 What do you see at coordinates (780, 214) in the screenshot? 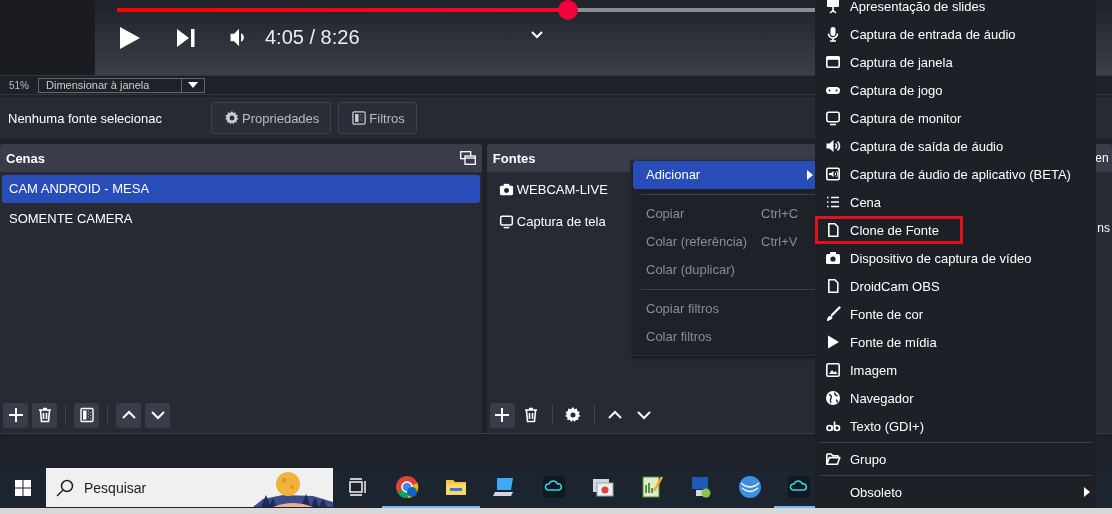
I see `shortcut-text: Ctrl+C` at bounding box center [780, 214].